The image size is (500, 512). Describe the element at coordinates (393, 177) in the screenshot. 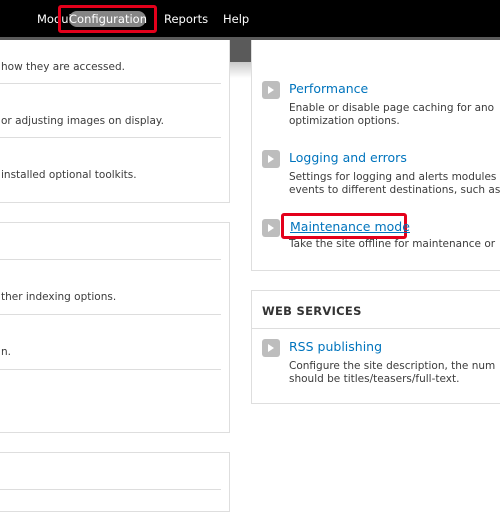

I see `logging-desc-1: Settings for logging and alerts modules` at that location.